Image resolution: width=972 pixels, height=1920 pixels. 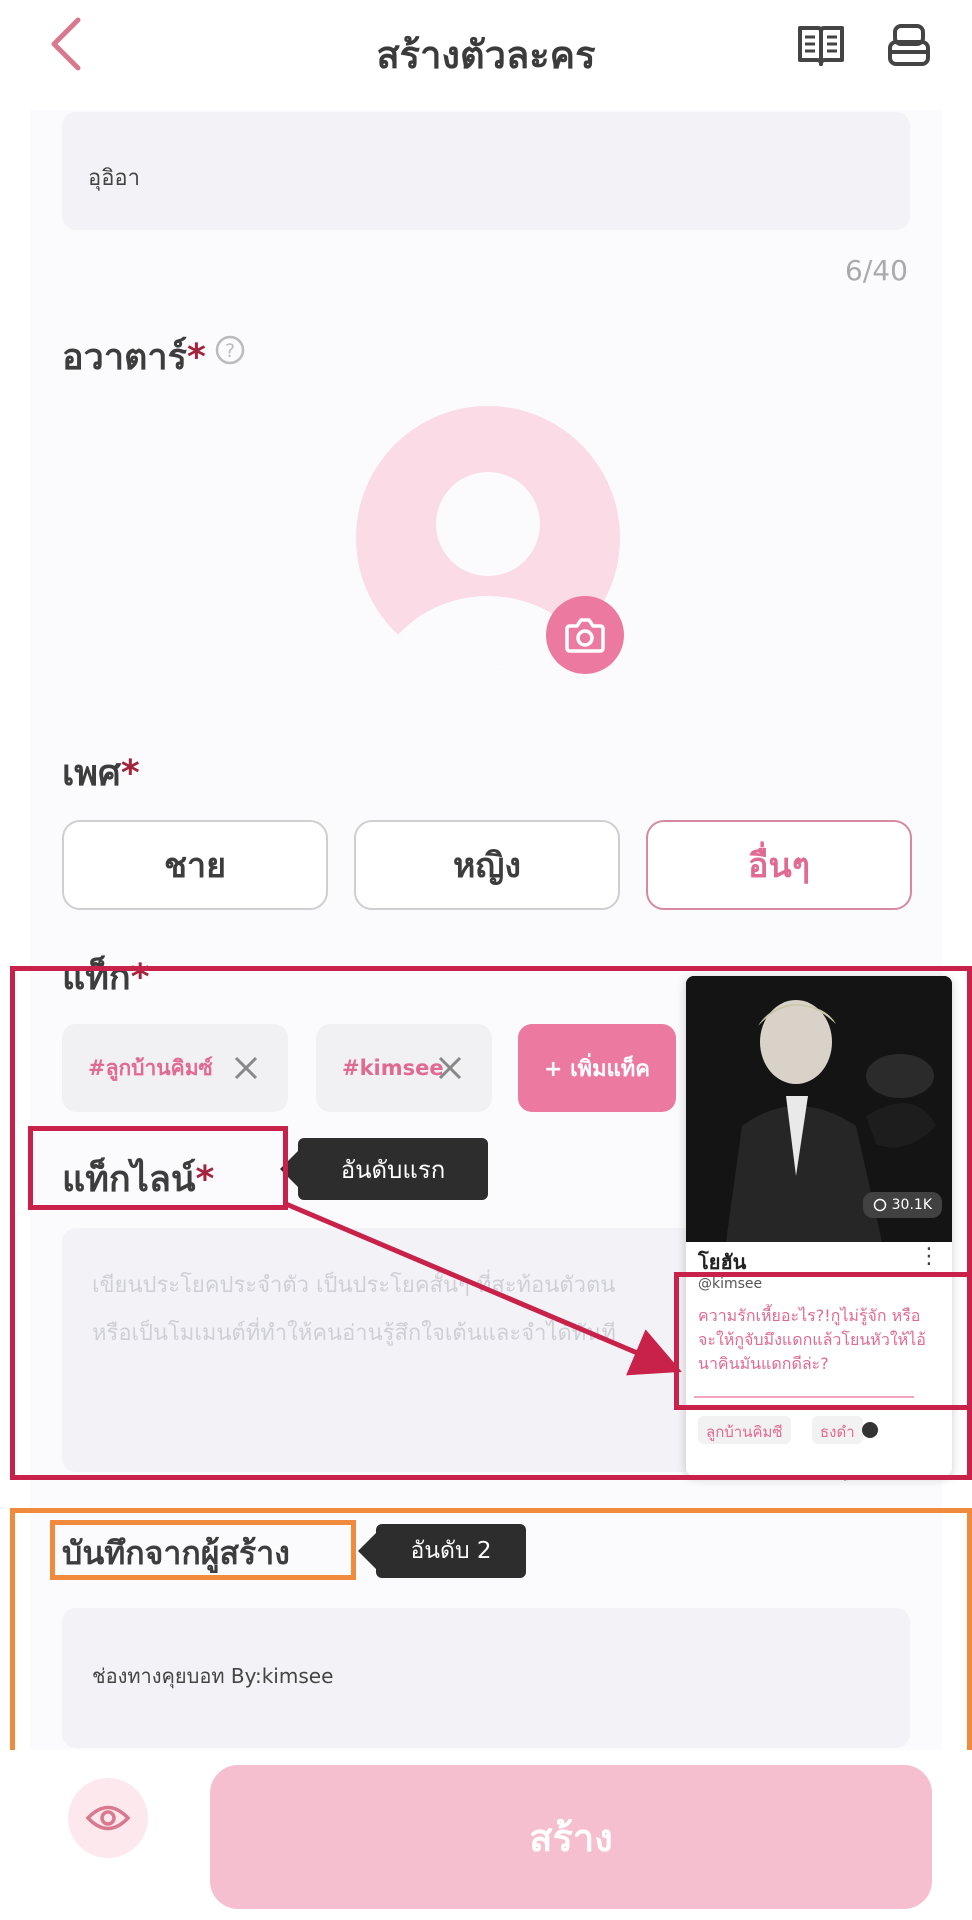 What do you see at coordinates (571, 1837) in the screenshot?
I see `create-button: สร้าง` at bounding box center [571, 1837].